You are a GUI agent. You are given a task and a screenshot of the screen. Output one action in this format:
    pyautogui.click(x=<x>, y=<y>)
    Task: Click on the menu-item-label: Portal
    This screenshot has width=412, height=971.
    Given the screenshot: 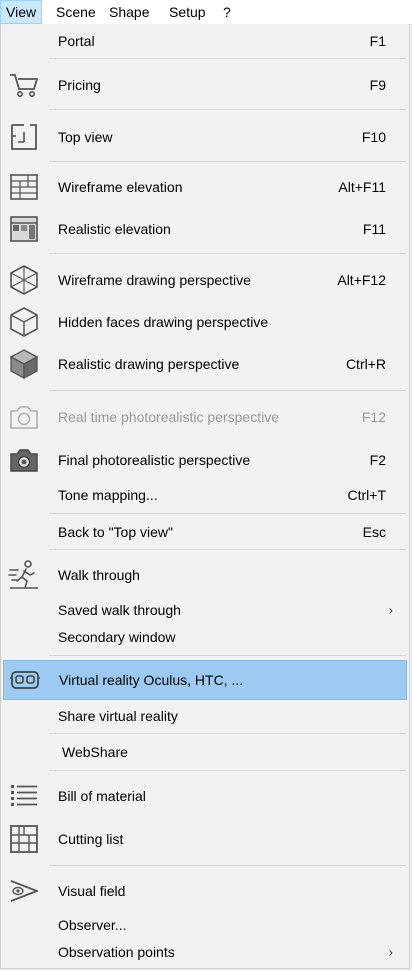 What is the action you would take?
    pyautogui.click(x=76, y=41)
    